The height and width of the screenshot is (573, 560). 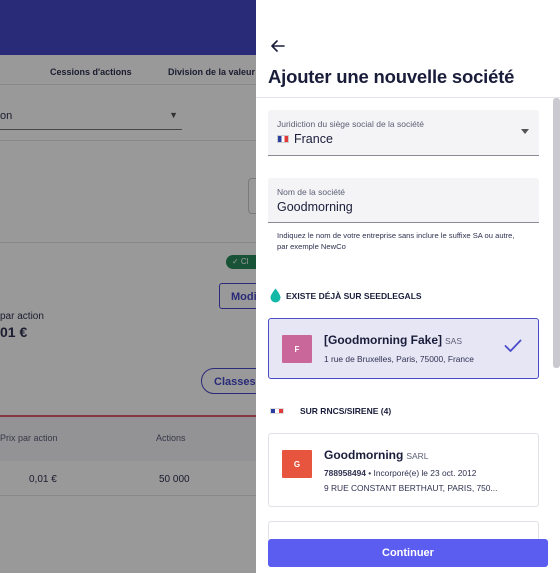 I want to click on company-name: Goodmorning SARL, so click(x=376, y=455).